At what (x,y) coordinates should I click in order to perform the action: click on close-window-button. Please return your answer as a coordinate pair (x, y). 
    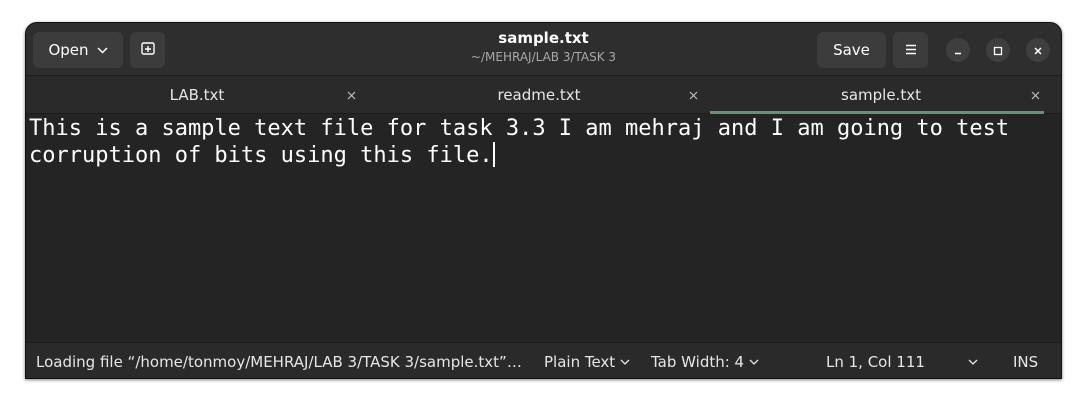
    Looking at the image, I should click on (1038, 50).